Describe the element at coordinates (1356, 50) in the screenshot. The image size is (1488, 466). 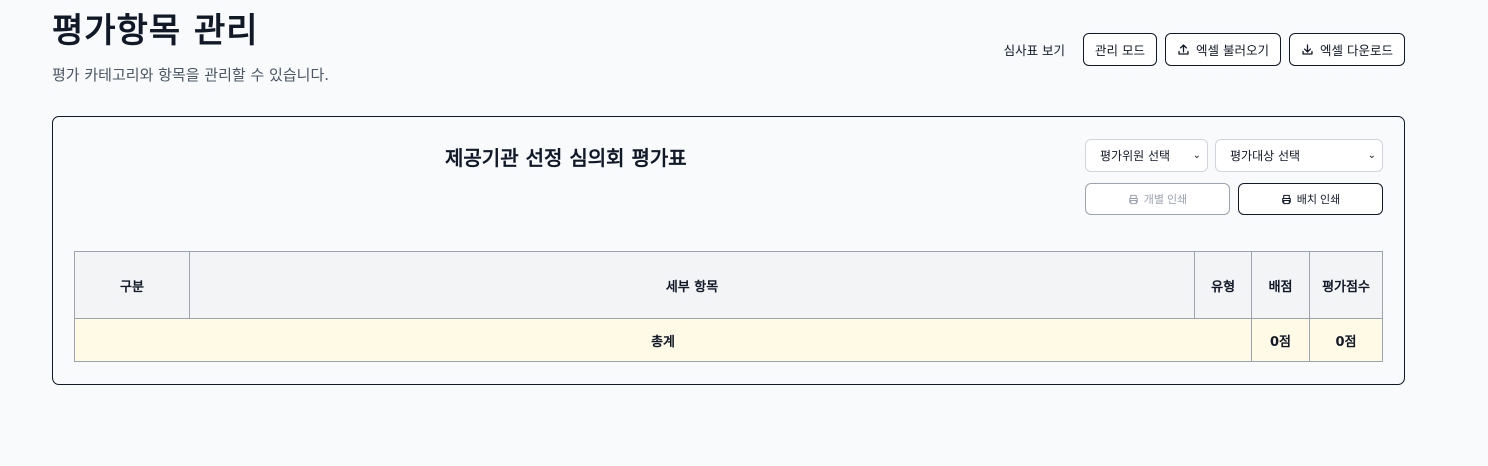
I see `excel-download-label: 엑셀 다운로드` at that location.